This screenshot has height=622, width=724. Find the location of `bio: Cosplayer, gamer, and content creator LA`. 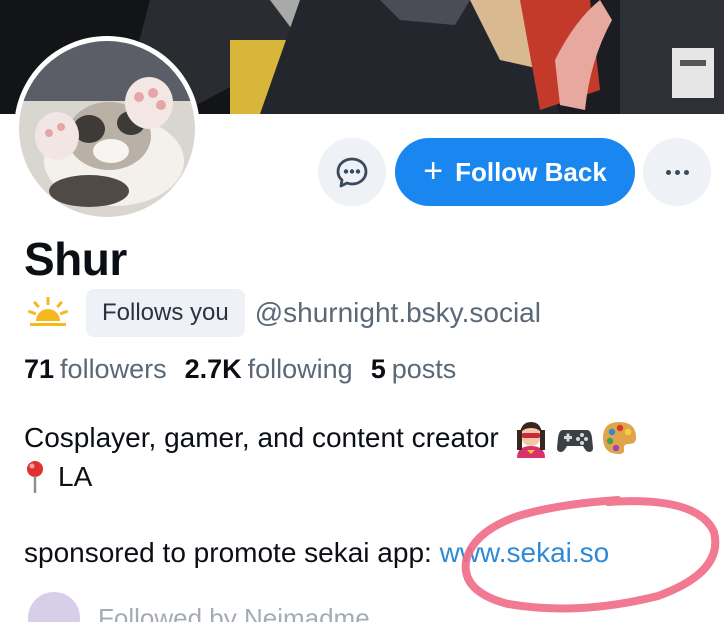

bio: Cosplayer, gamer, and content creator LA is located at coordinates (369, 457).